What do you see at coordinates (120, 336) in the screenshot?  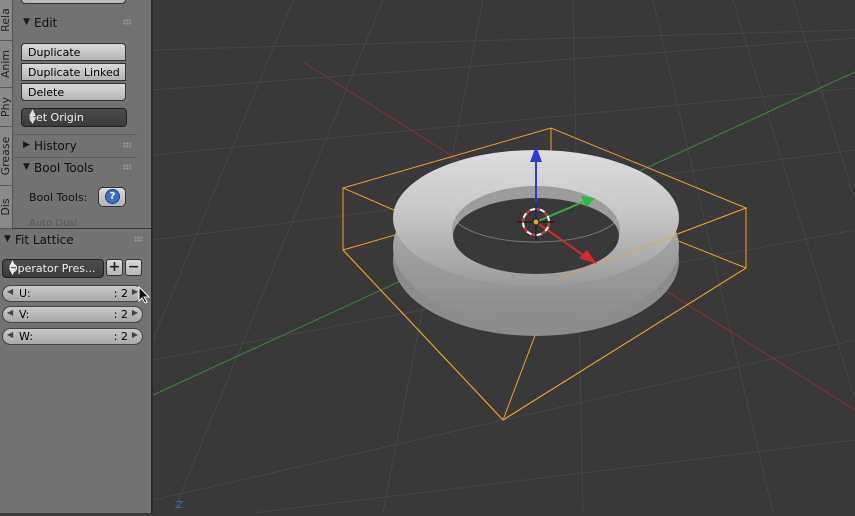 I see `w-value: : 2` at bounding box center [120, 336].